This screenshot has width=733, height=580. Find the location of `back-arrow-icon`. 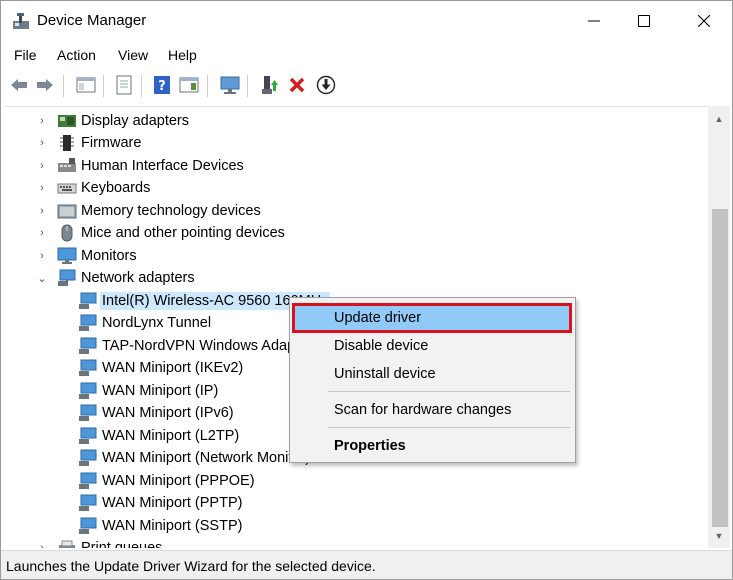

back-arrow-icon is located at coordinates (19, 85).